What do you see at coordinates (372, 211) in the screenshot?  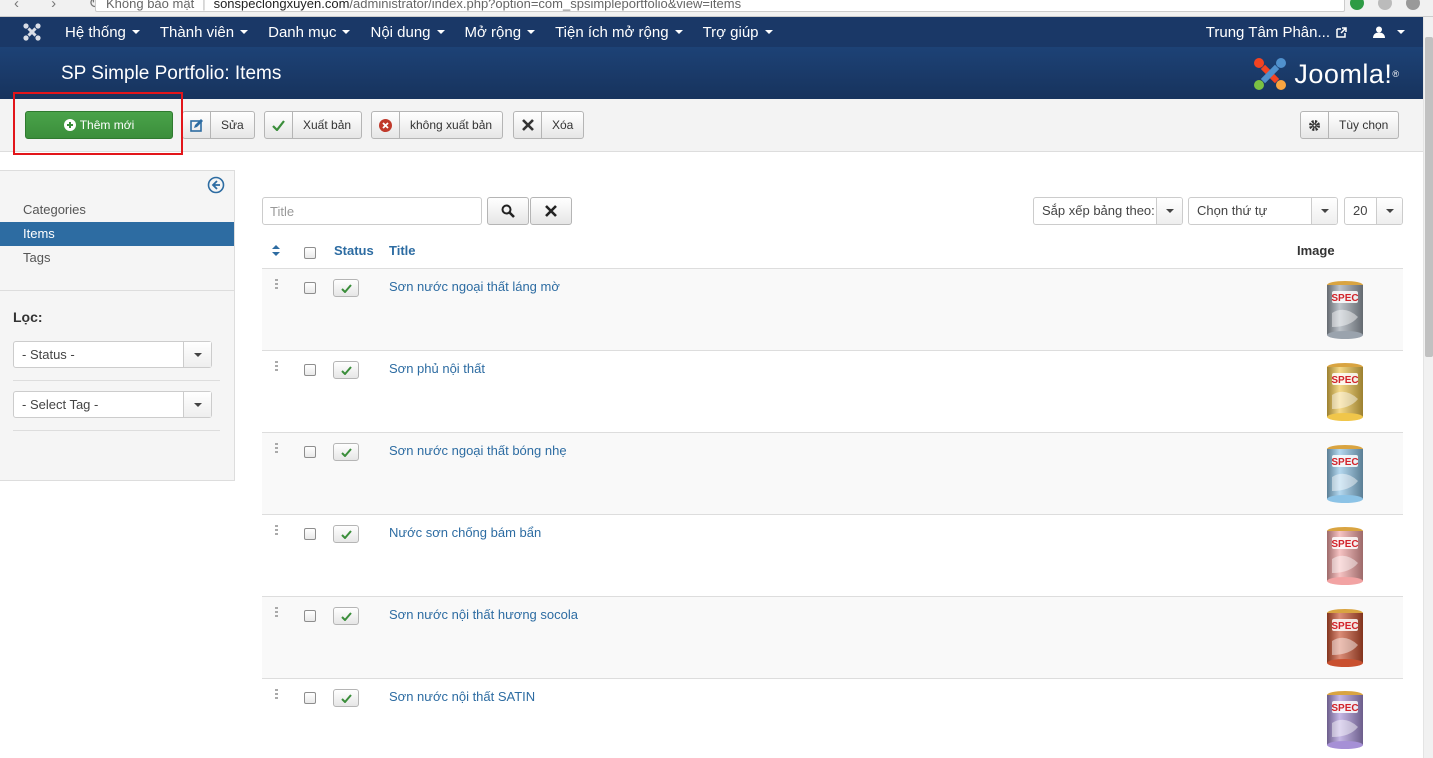 I see `search-input` at bounding box center [372, 211].